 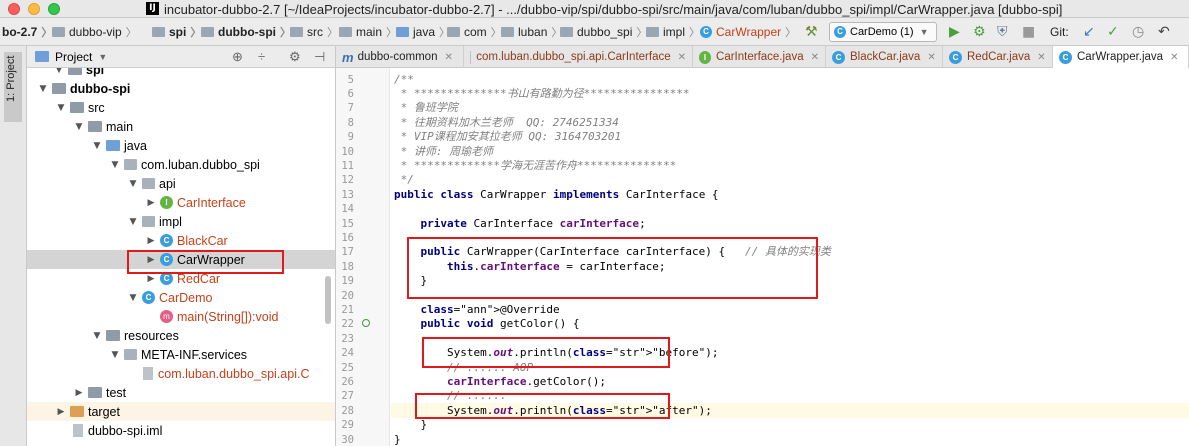 What do you see at coordinates (94, 32) in the screenshot?
I see `breadcrumb-item: dubbo-vip 〉` at bounding box center [94, 32].